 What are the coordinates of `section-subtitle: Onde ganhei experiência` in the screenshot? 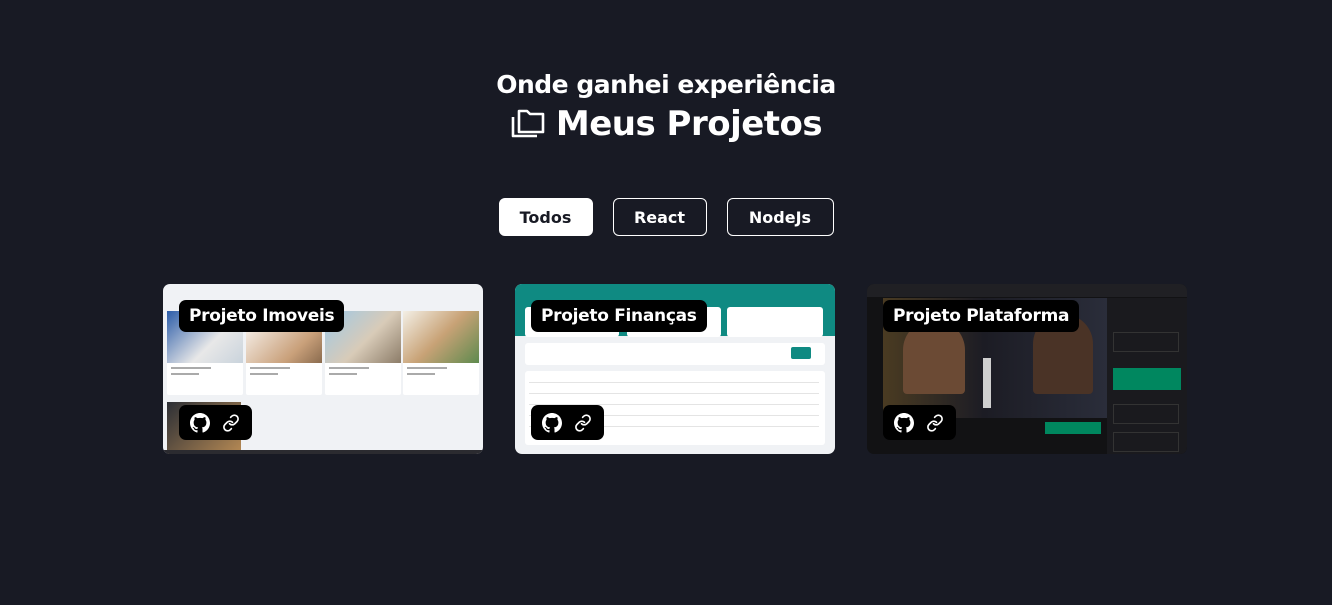 It's located at (666, 84).